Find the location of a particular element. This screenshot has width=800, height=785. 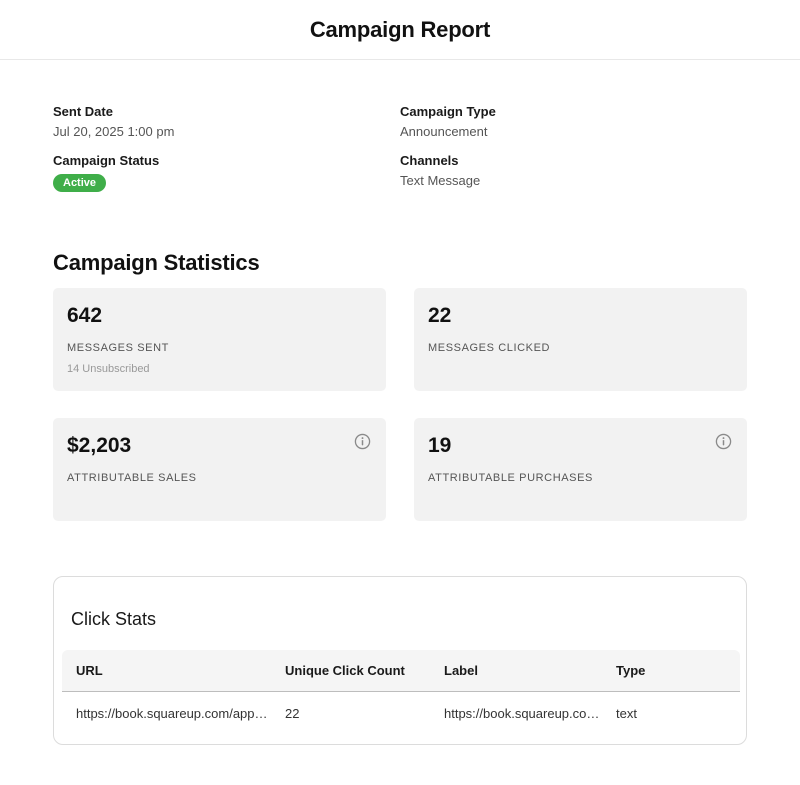

stat-value: 19 is located at coordinates (440, 445).